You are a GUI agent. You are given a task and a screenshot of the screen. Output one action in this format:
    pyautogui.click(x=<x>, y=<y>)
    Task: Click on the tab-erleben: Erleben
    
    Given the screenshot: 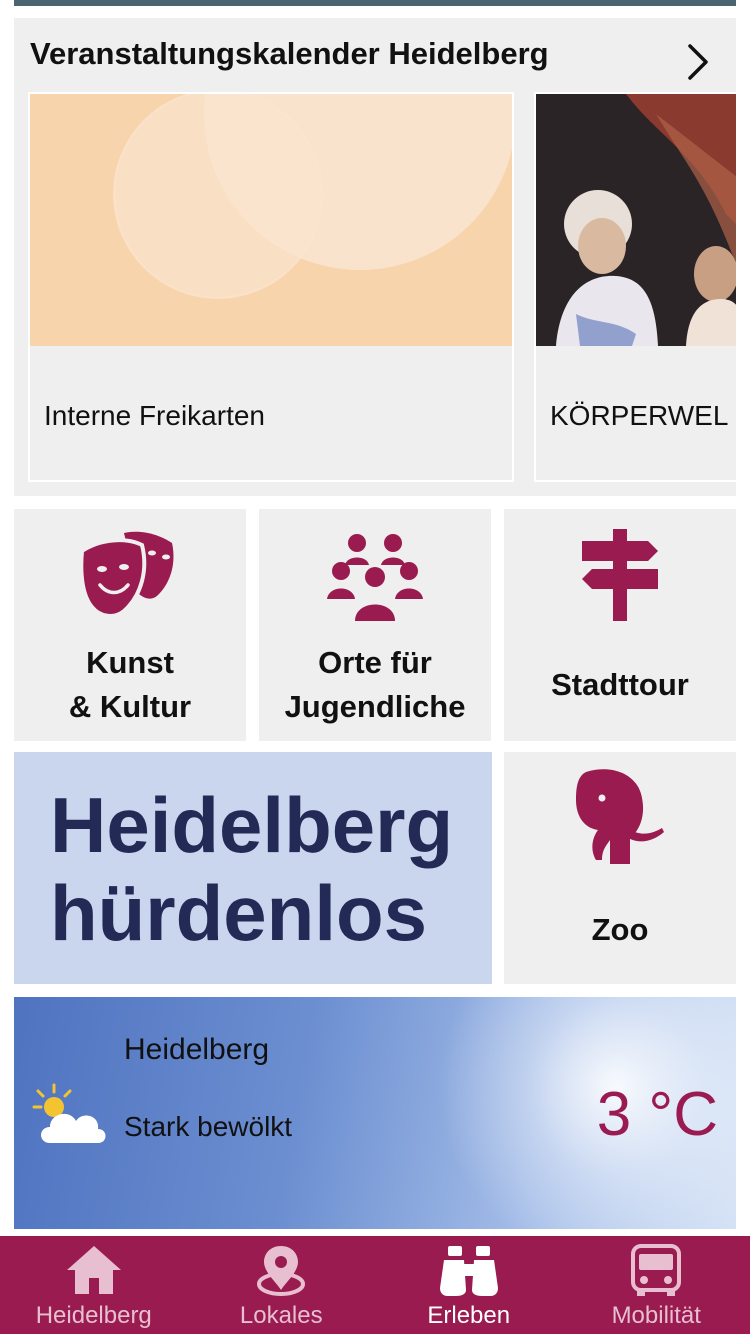 What is the action you would take?
    pyautogui.click(x=469, y=1285)
    